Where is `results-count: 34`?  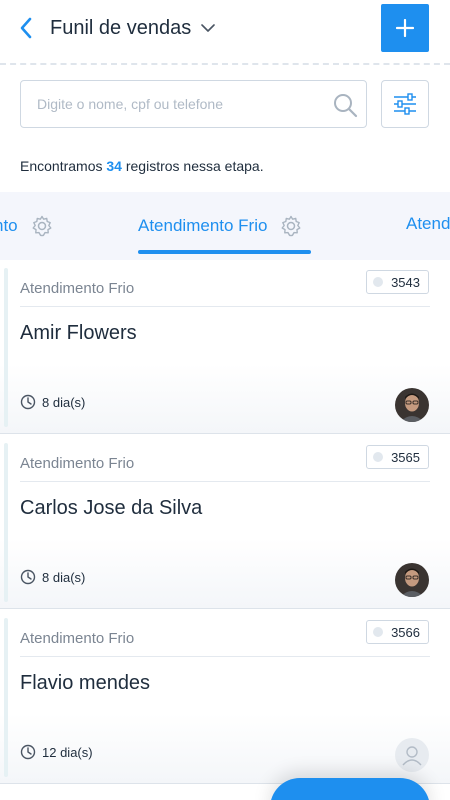
results-count: 34 is located at coordinates (114, 166).